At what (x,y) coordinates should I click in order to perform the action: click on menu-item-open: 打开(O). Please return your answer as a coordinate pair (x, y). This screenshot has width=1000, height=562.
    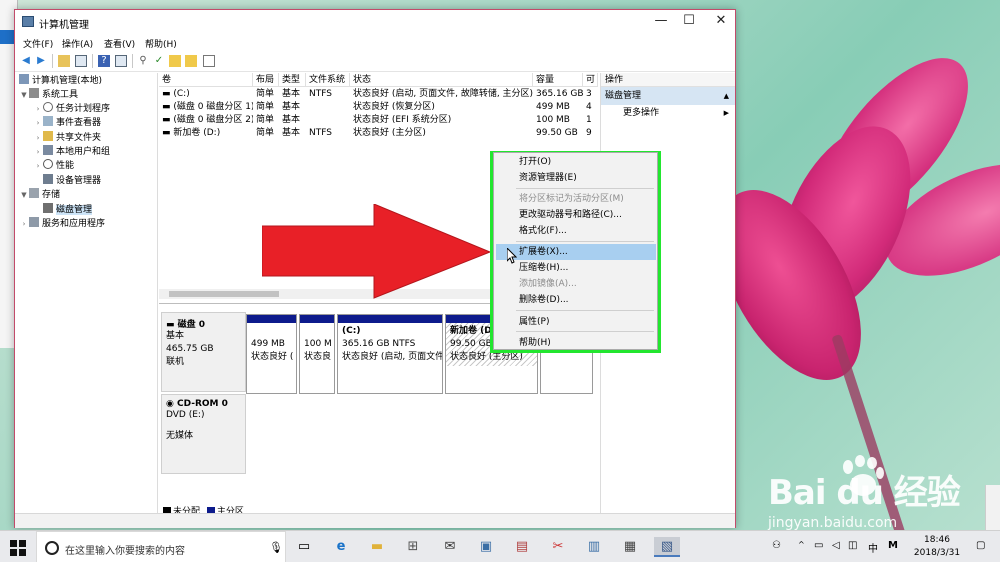
    Looking at the image, I should click on (576, 162).